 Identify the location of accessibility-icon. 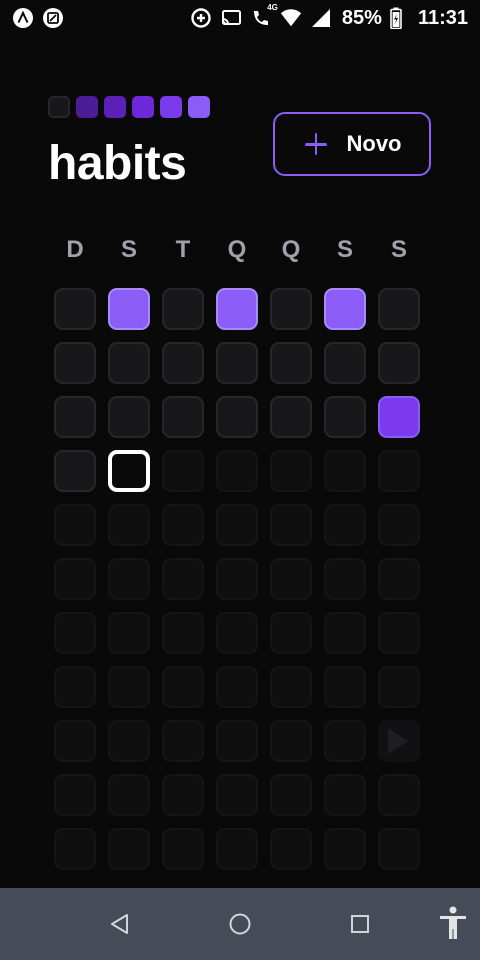
(453, 923).